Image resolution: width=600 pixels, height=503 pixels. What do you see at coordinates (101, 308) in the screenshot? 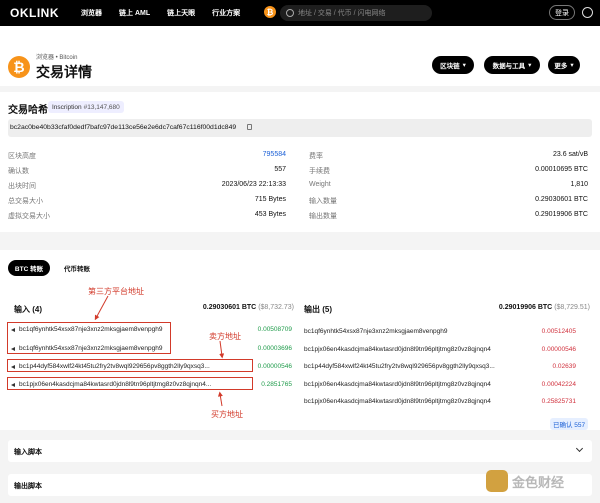
I see `annotation-arrow-platform` at bounding box center [101, 308].